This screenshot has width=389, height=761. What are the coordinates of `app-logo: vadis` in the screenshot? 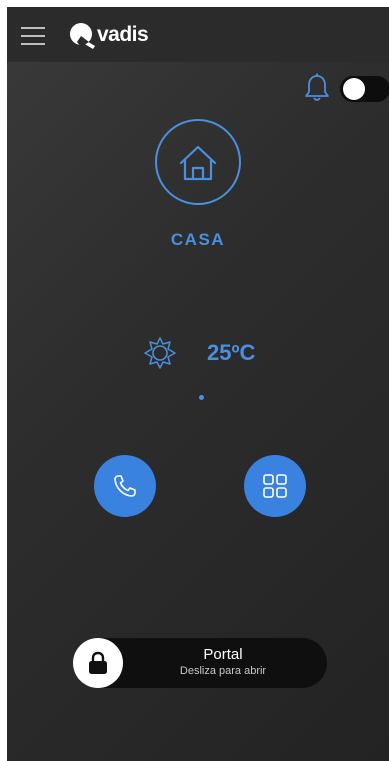 It's located at (108, 35).